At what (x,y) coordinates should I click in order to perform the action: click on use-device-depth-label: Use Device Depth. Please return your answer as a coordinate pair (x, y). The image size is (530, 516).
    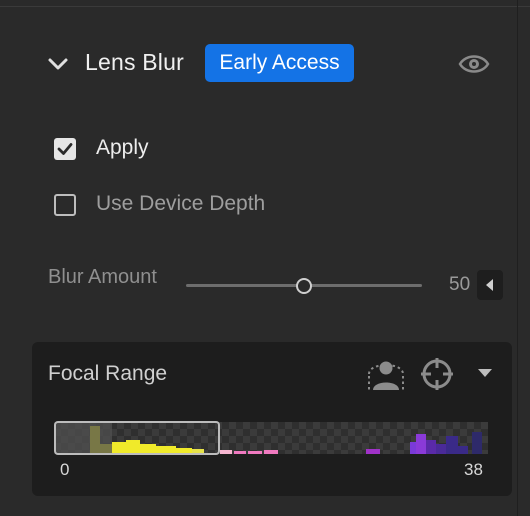
    Looking at the image, I should click on (180, 204).